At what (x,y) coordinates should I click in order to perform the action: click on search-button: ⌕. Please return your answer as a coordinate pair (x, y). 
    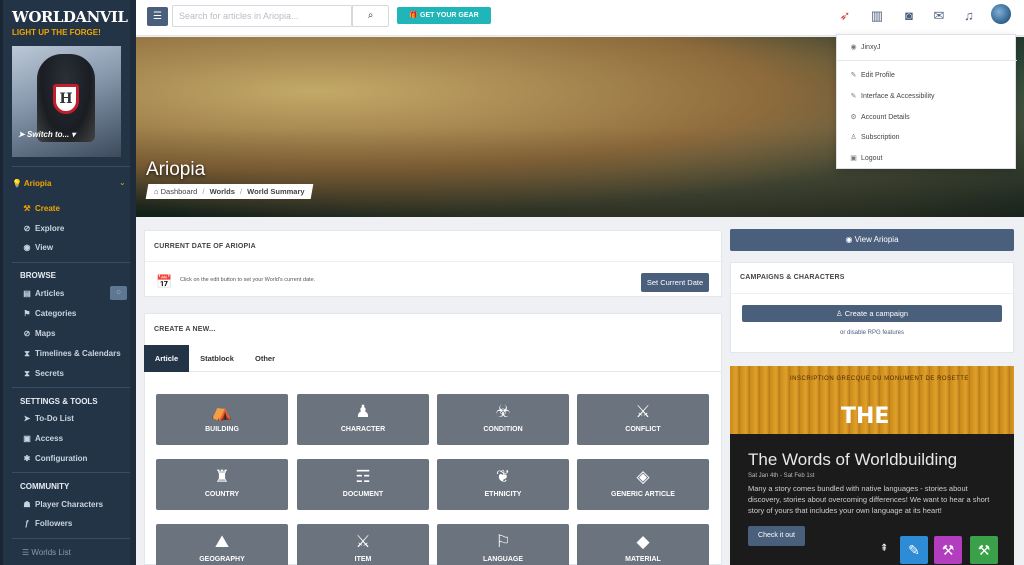
    Looking at the image, I should click on (370, 16).